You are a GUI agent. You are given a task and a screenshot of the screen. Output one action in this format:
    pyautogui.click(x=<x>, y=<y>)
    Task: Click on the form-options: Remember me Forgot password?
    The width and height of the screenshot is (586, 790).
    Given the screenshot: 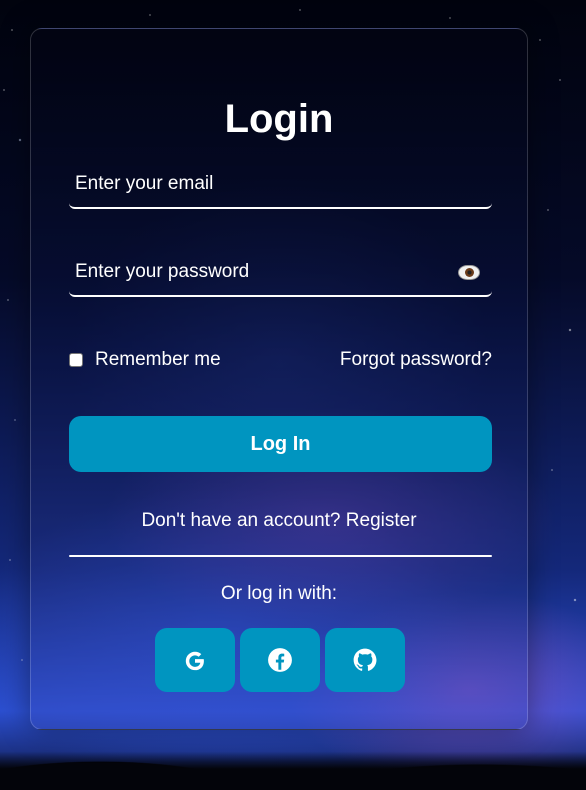 What is the action you would take?
    pyautogui.click(x=280, y=361)
    